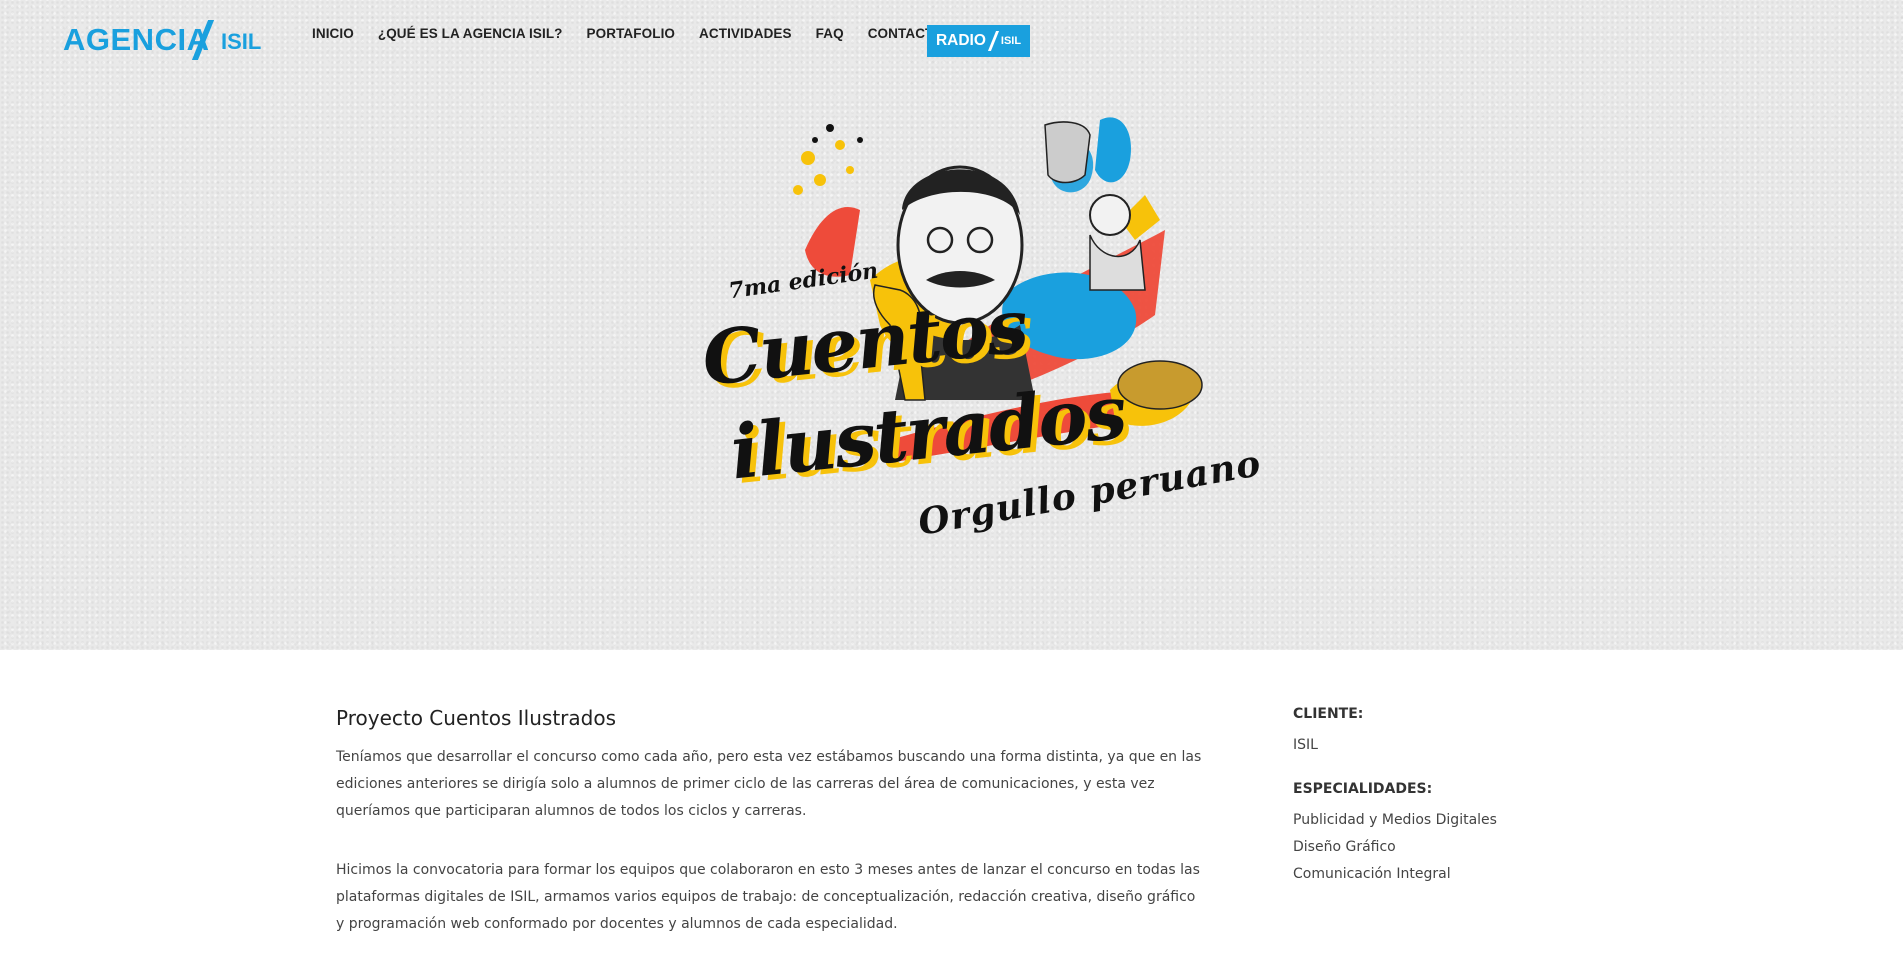 The image size is (1903, 966). Describe the element at coordinates (1011, 41) in the screenshot. I see `radio-sub-label: ISIL` at that location.